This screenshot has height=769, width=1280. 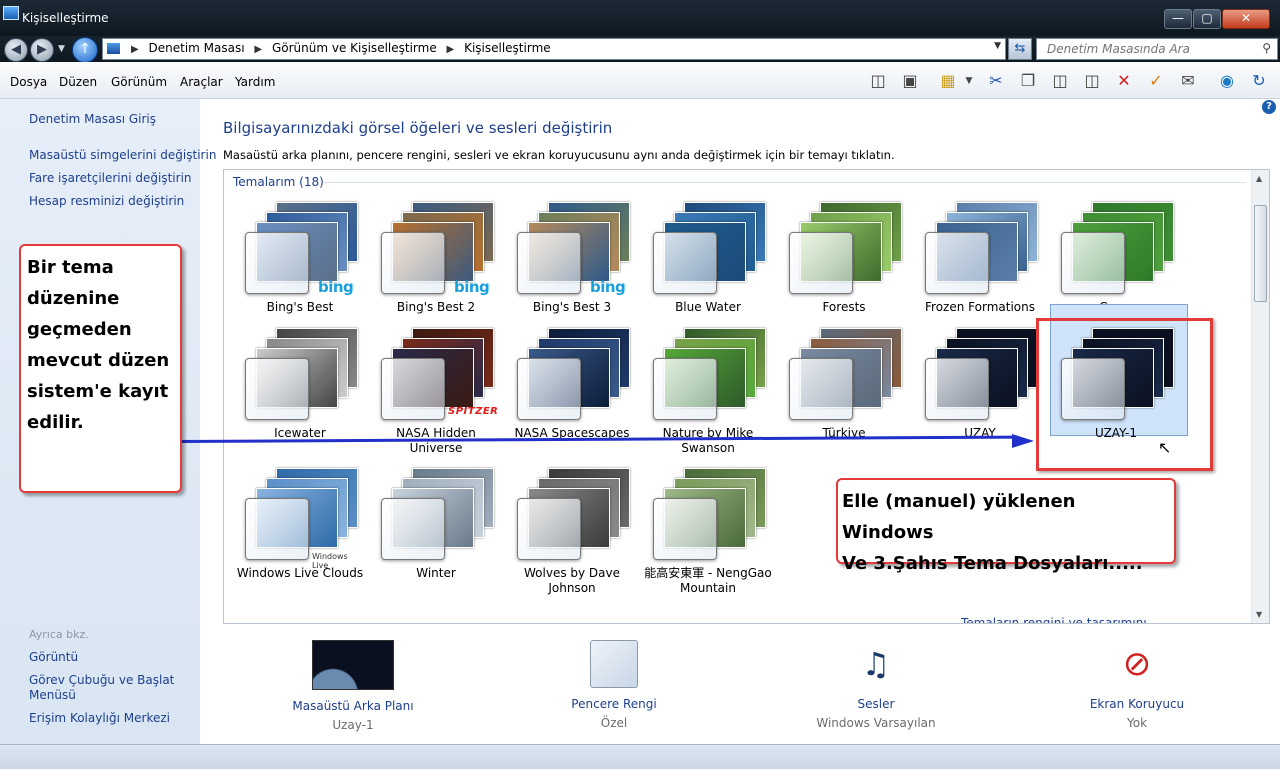 I want to click on vertical-scrollbar: ▲ ▼, so click(x=1260, y=396).